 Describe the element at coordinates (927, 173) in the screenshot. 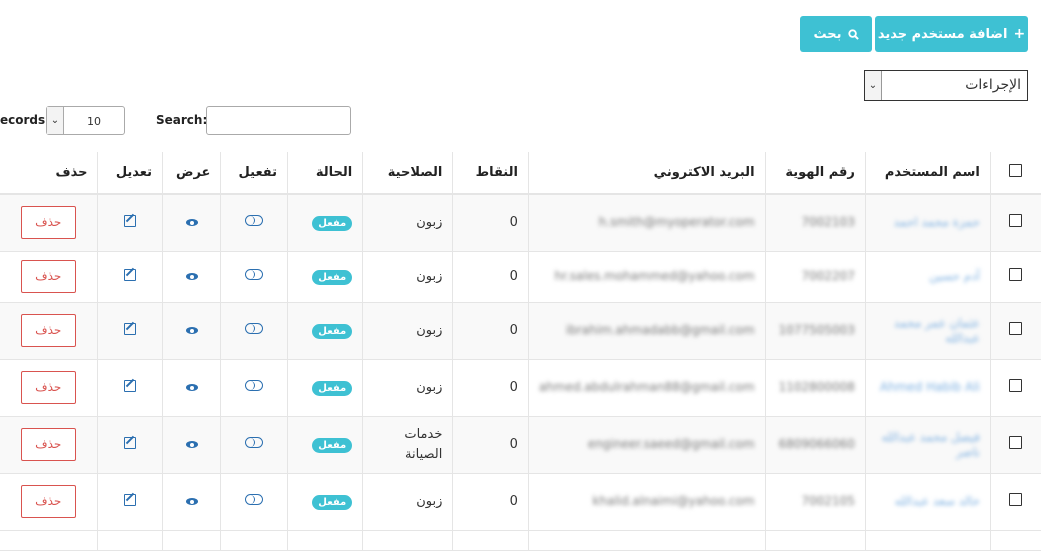

I see `header-name: اسم المستخدم` at that location.